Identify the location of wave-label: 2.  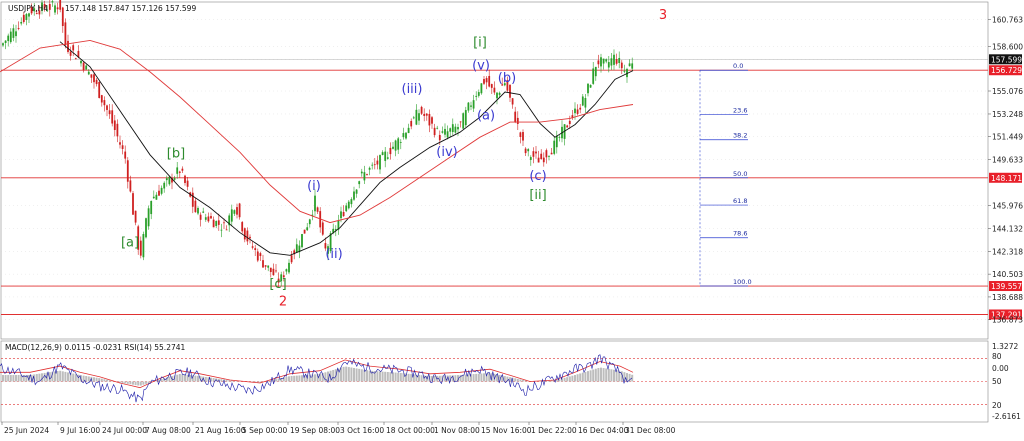
(283, 302).